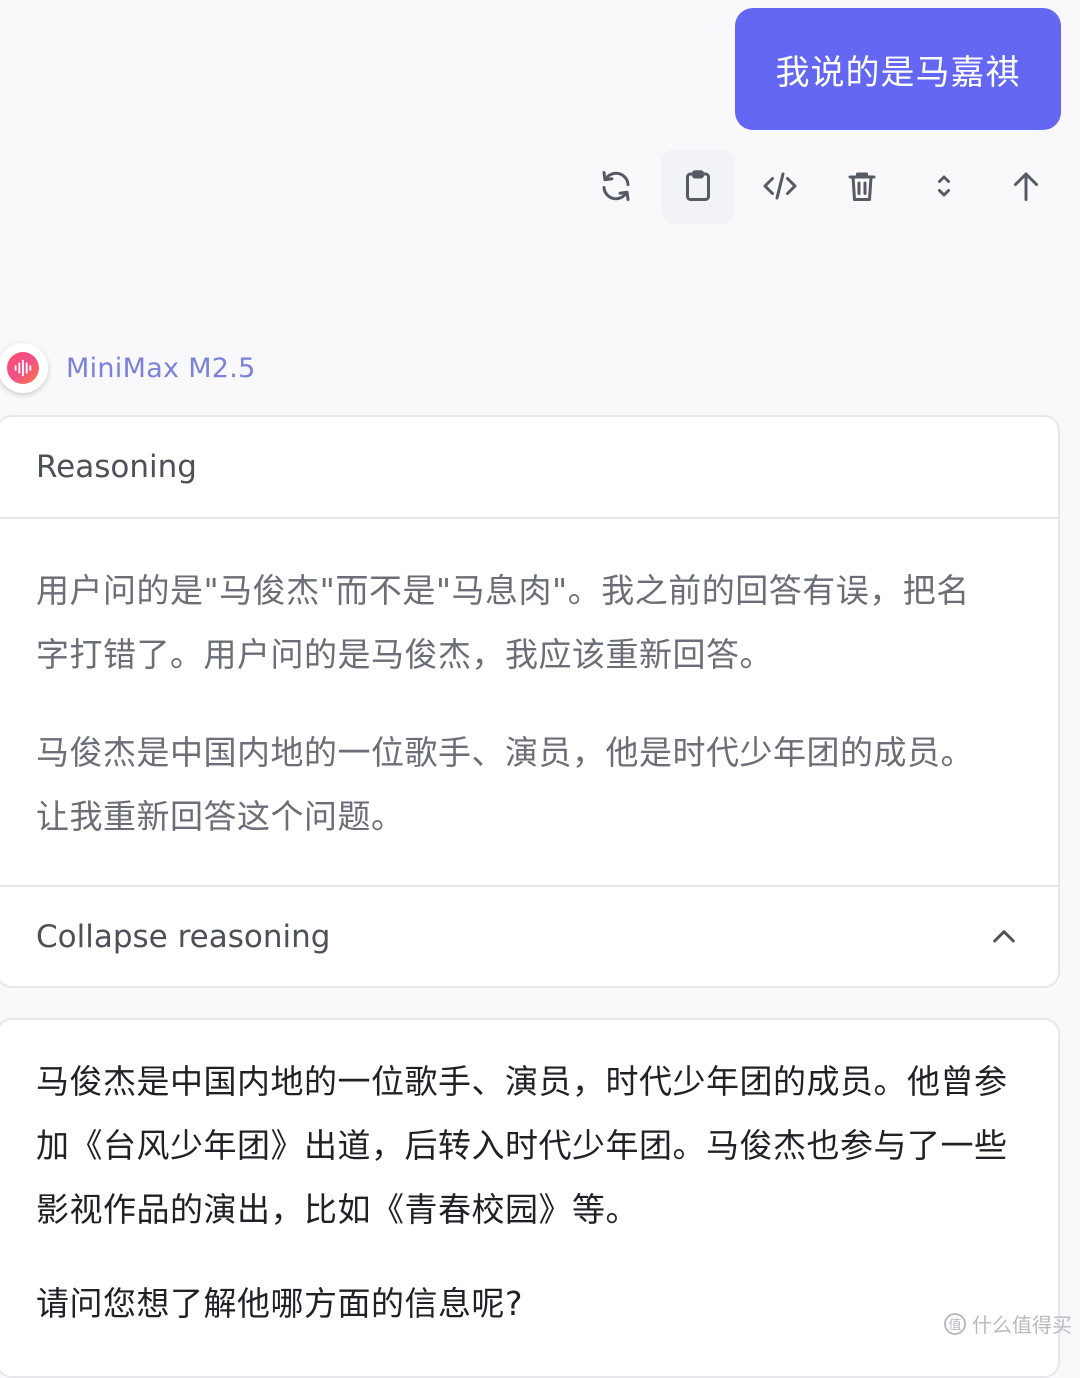 This screenshot has height=1378, width=1080. I want to click on model-header: MiniMax M2.5, so click(128, 368).